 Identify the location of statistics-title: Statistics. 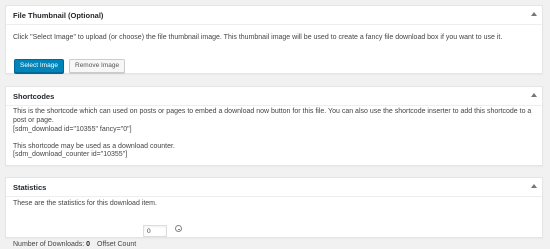
(30, 187).